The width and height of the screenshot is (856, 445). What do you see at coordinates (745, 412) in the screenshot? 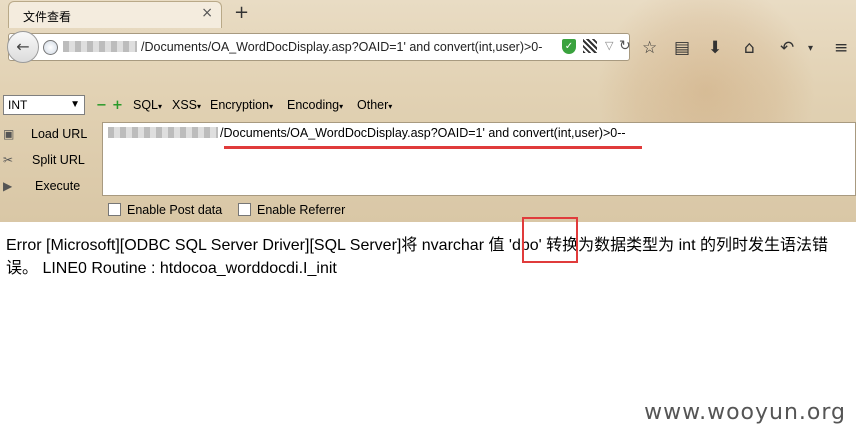
I see `watermark: www.wooyun.org` at bounding box center [745, 412].